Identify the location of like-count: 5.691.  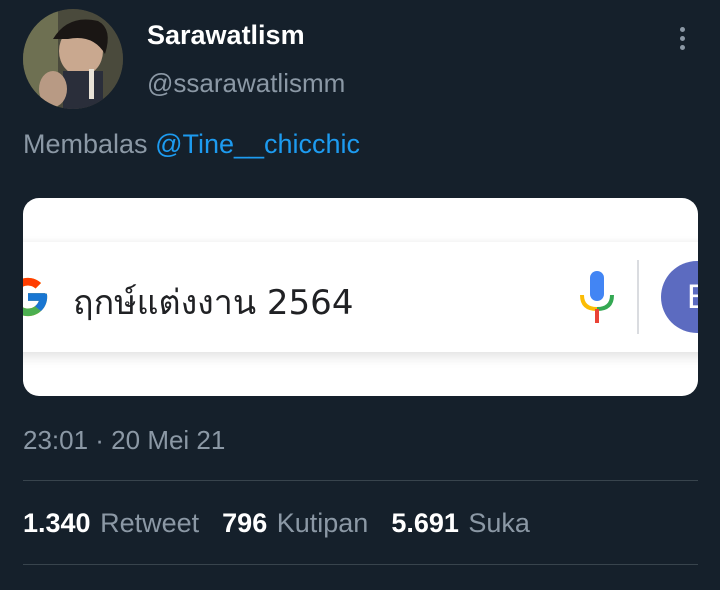
(425, 523).